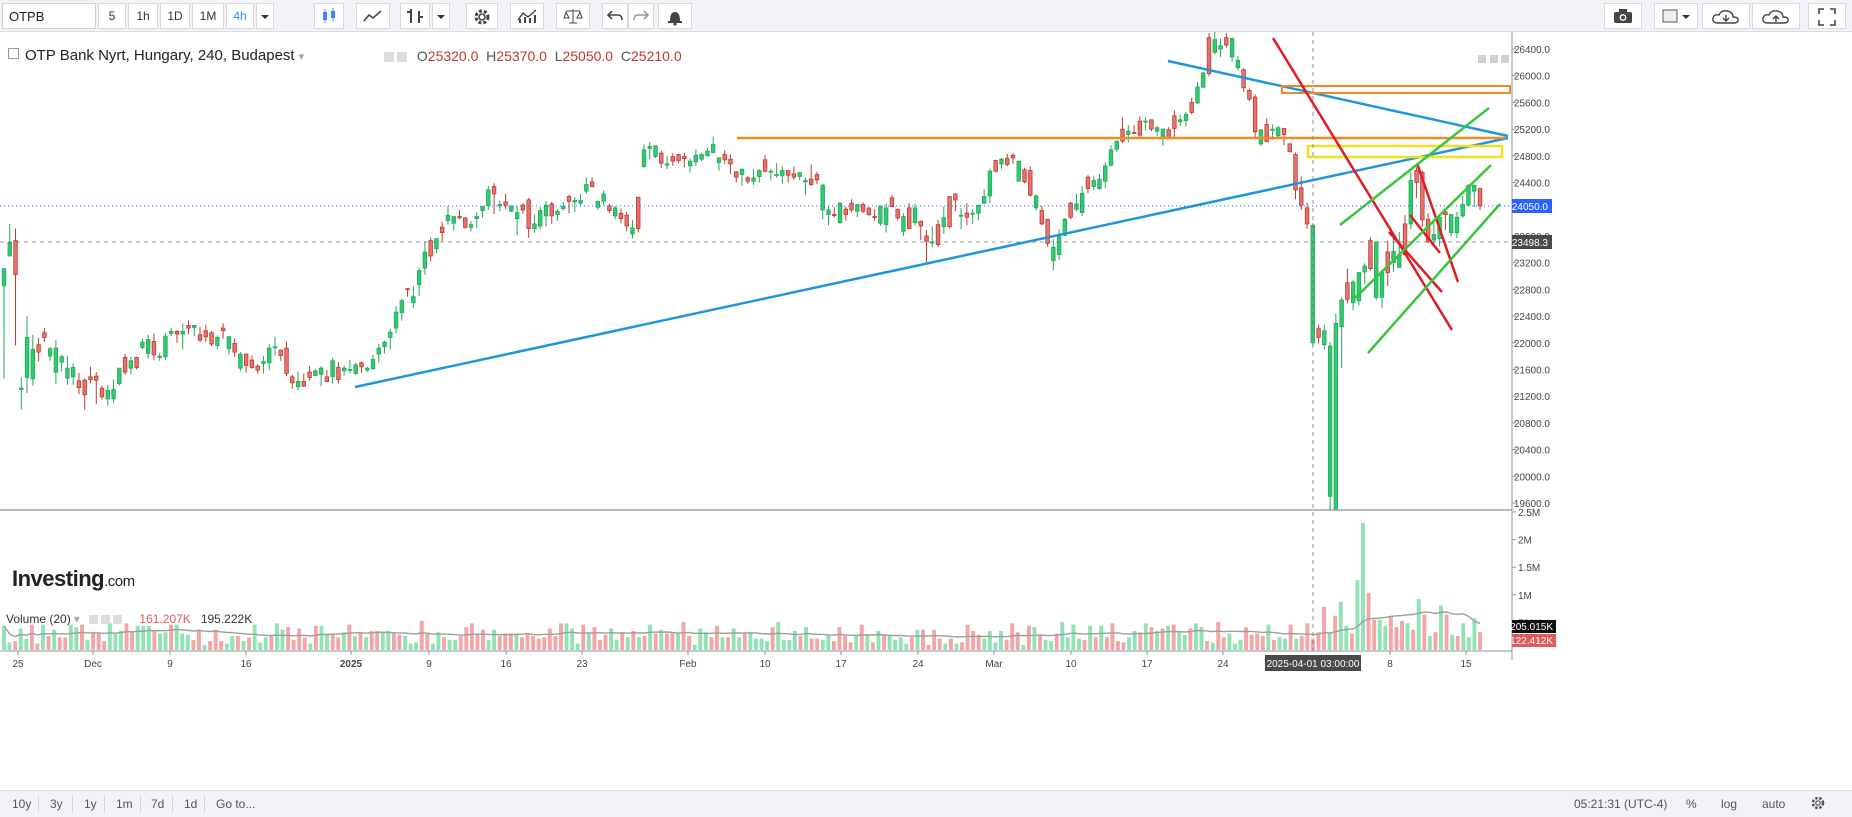  Describe the element at coordinates (175, 16) in the screenshot. I see `interval-1d: 1D` at that location.